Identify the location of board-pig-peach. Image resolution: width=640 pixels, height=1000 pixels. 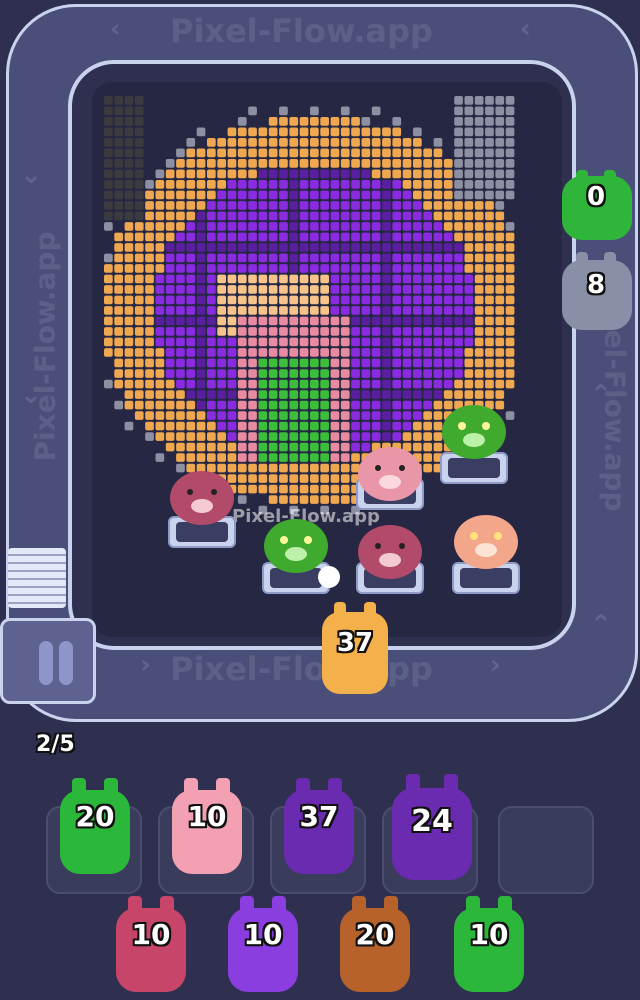
(486, 541).